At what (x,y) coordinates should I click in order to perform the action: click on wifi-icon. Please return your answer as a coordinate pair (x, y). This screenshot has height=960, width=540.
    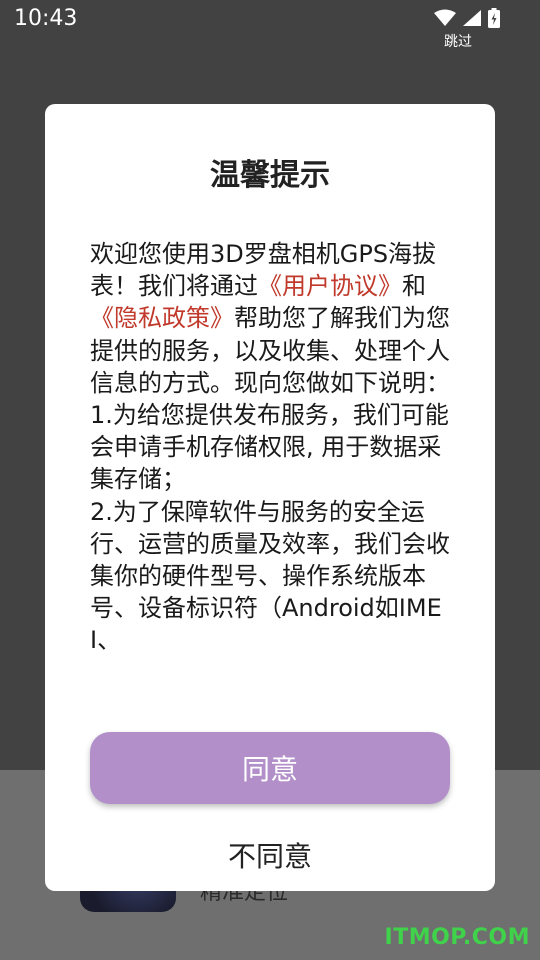
    Looking at the image, I should click on (445, 17).